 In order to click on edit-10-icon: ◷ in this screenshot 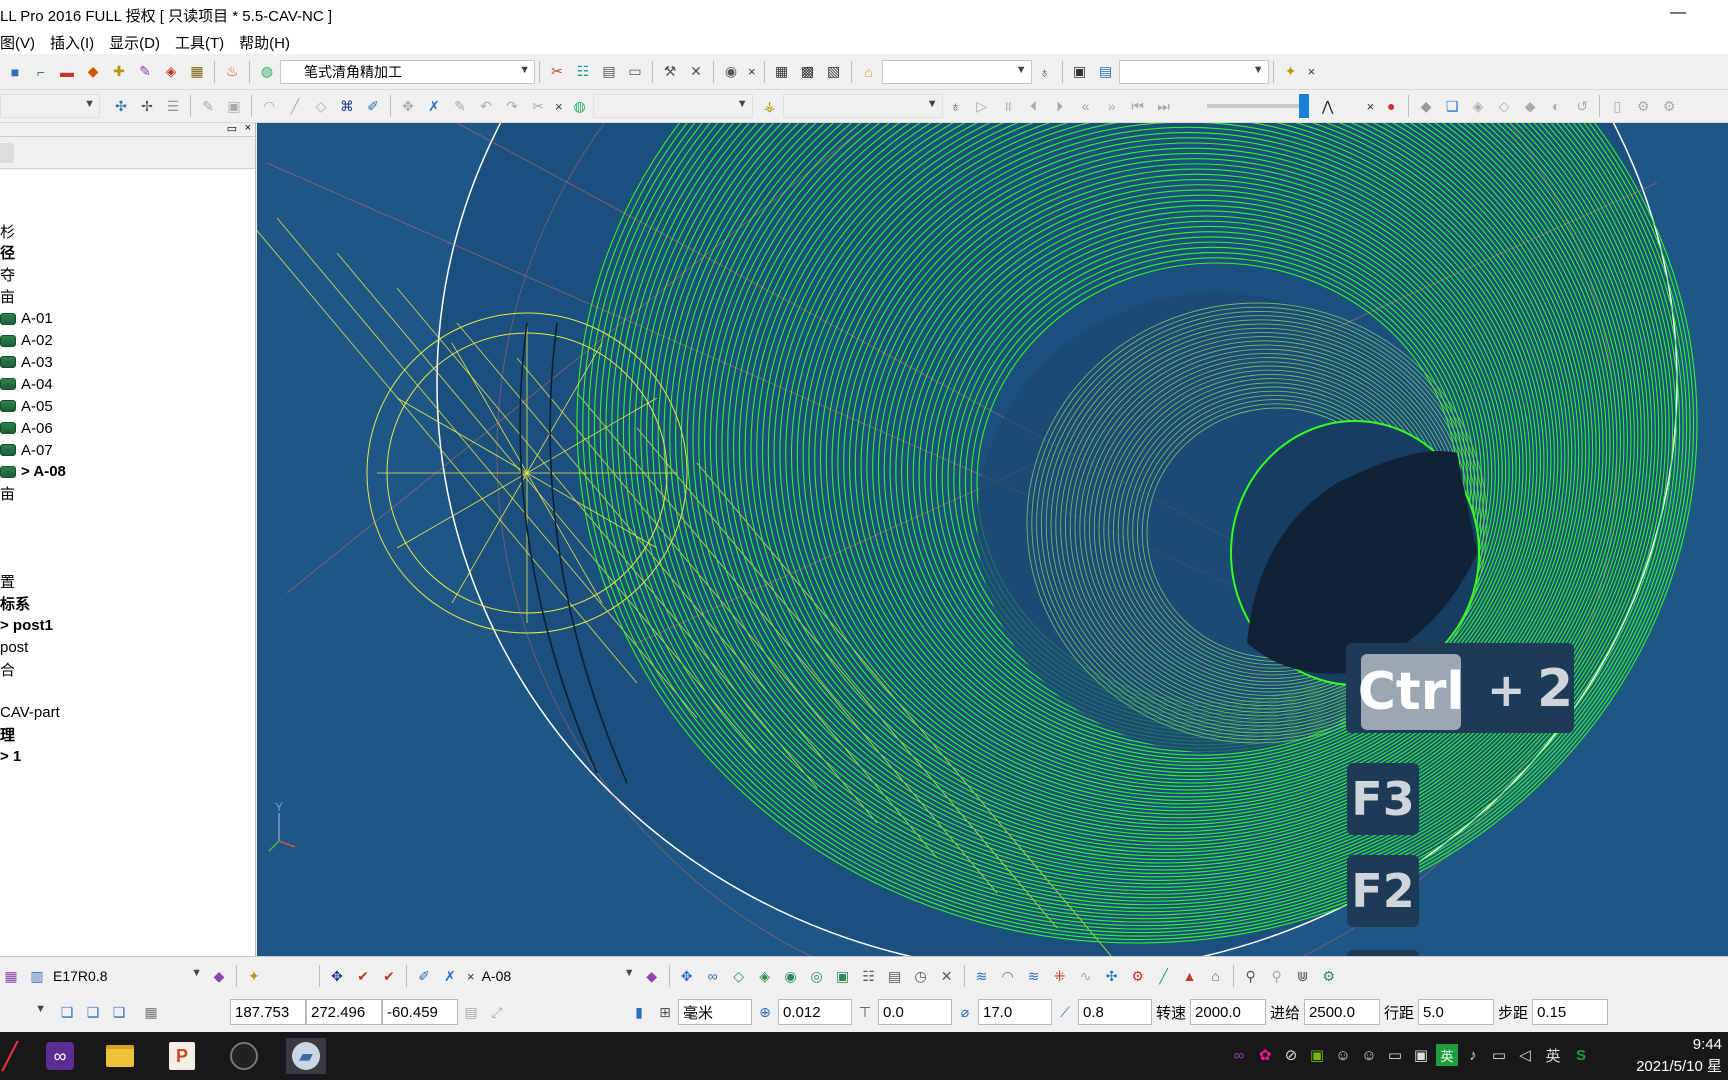, I will do `click(921, 976)`.